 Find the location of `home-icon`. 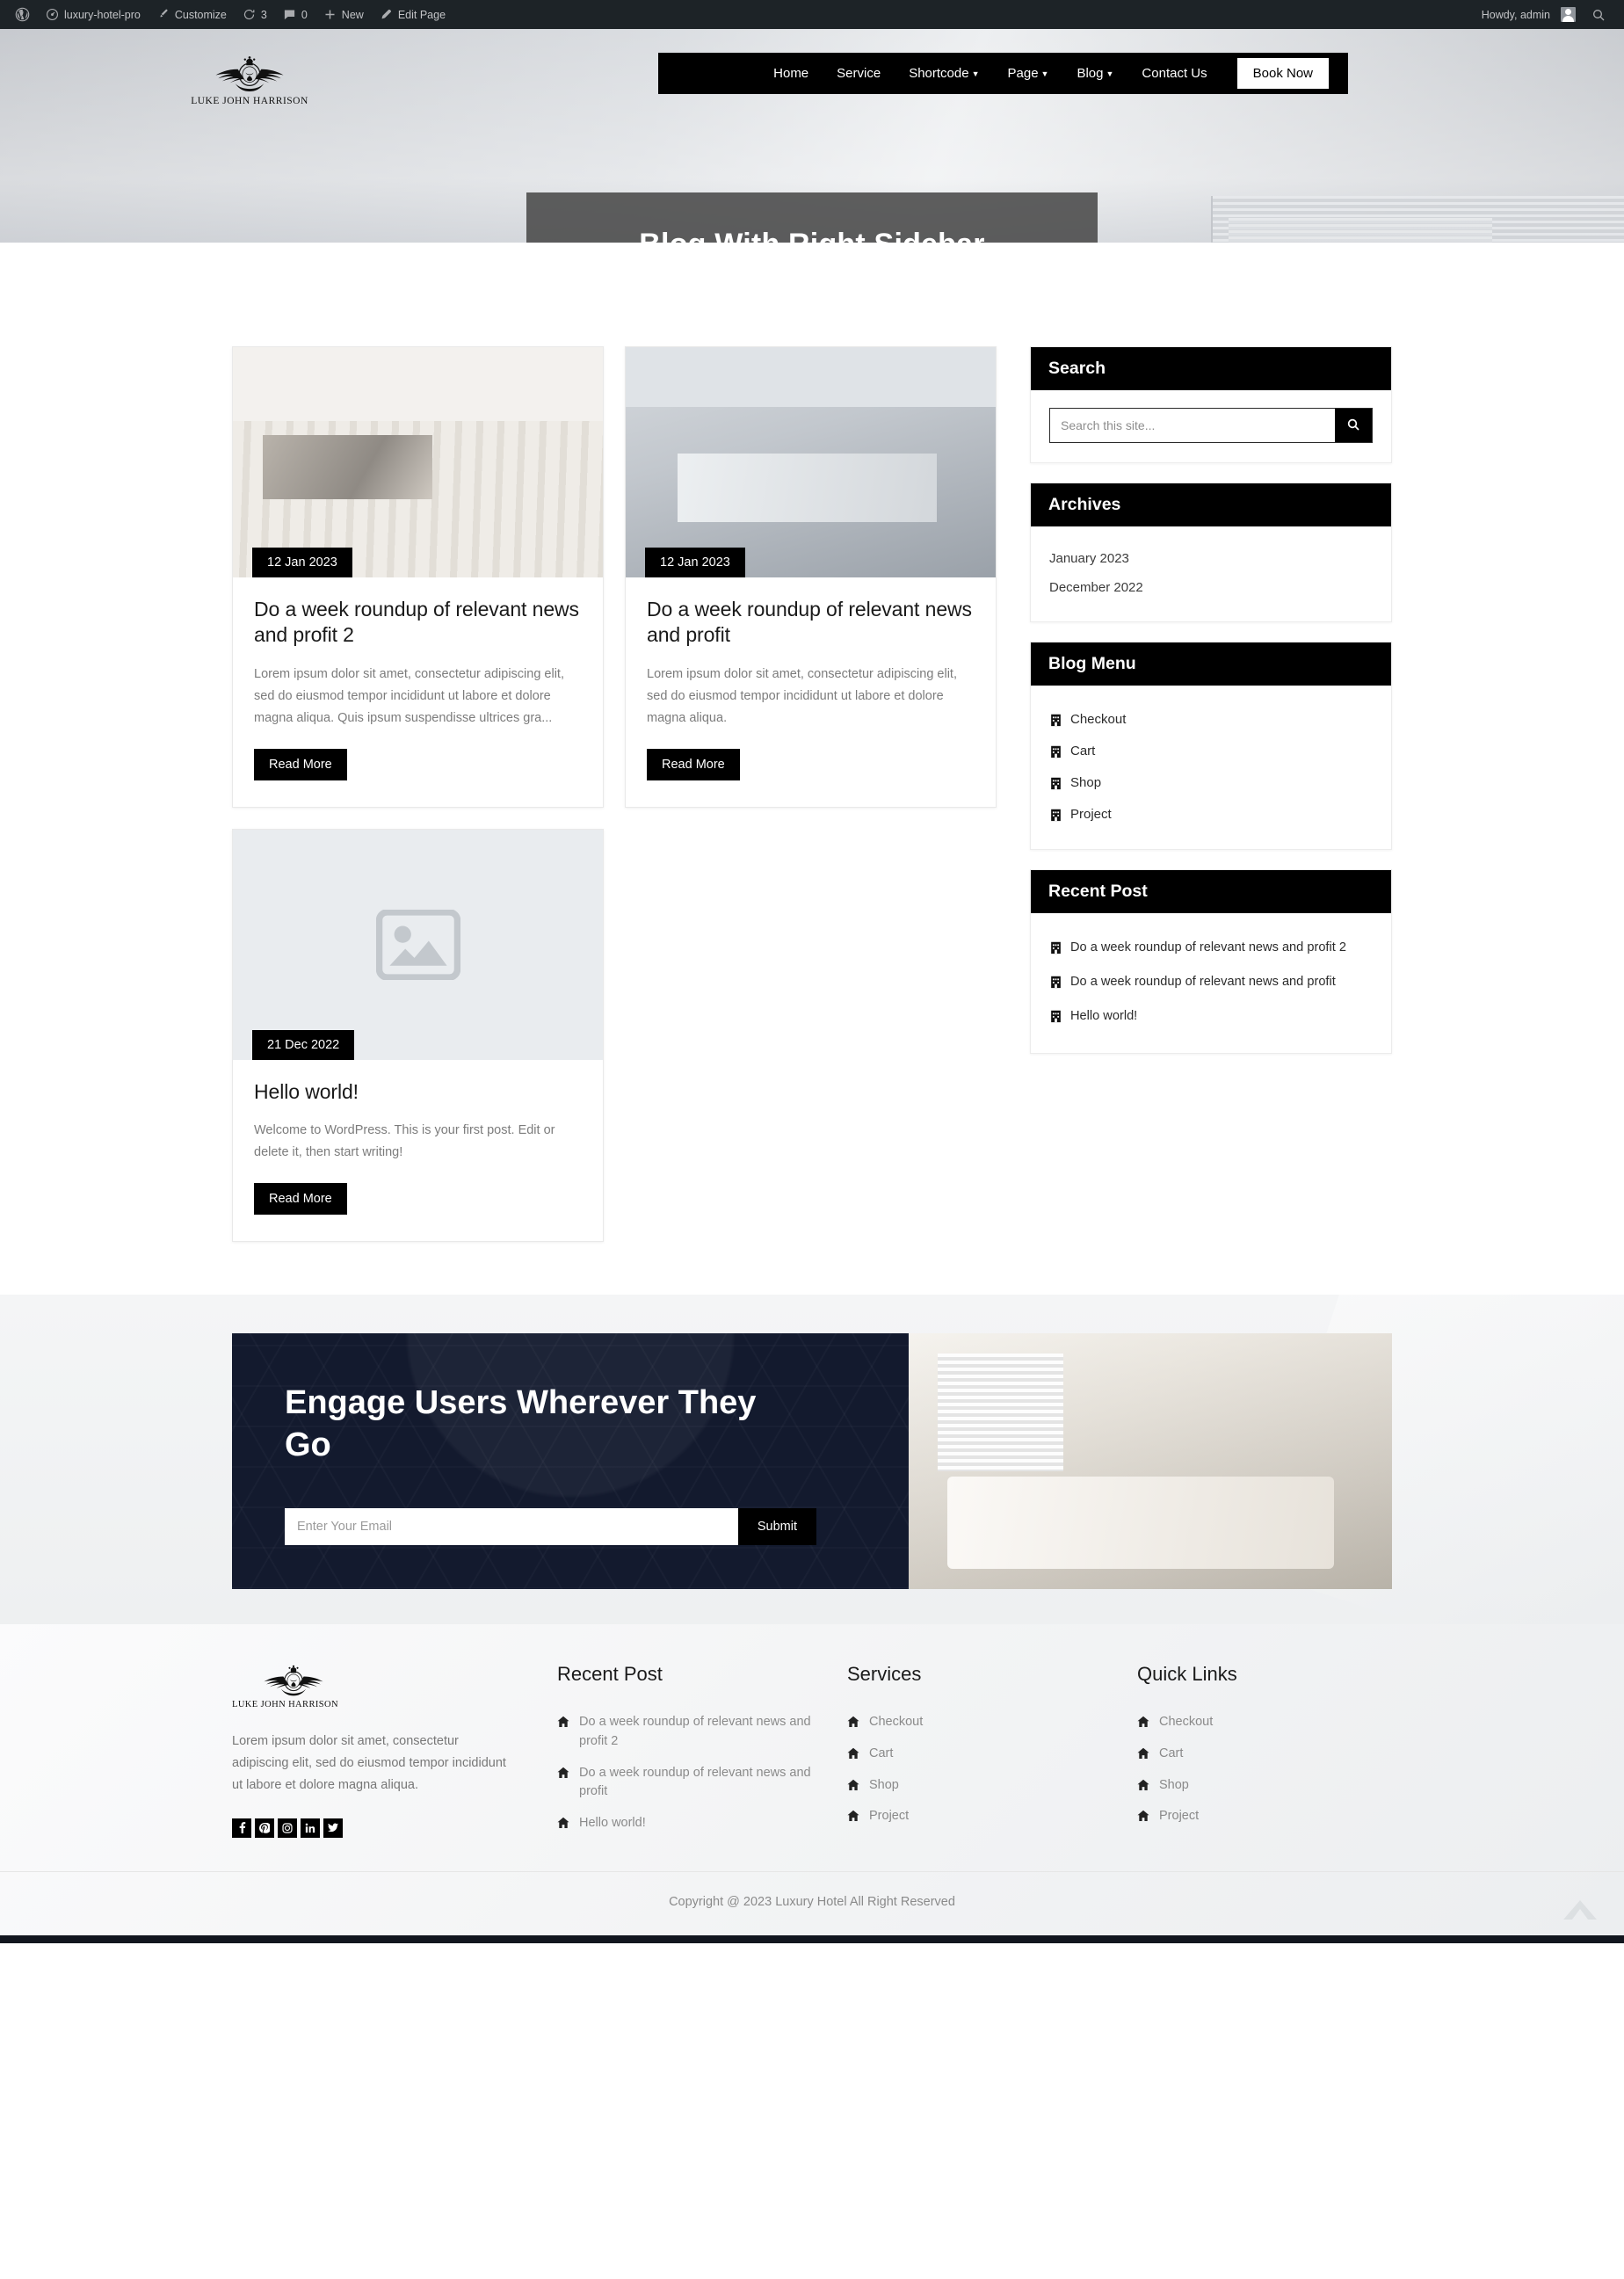

home-icon is located at coordinates (563, 1772).